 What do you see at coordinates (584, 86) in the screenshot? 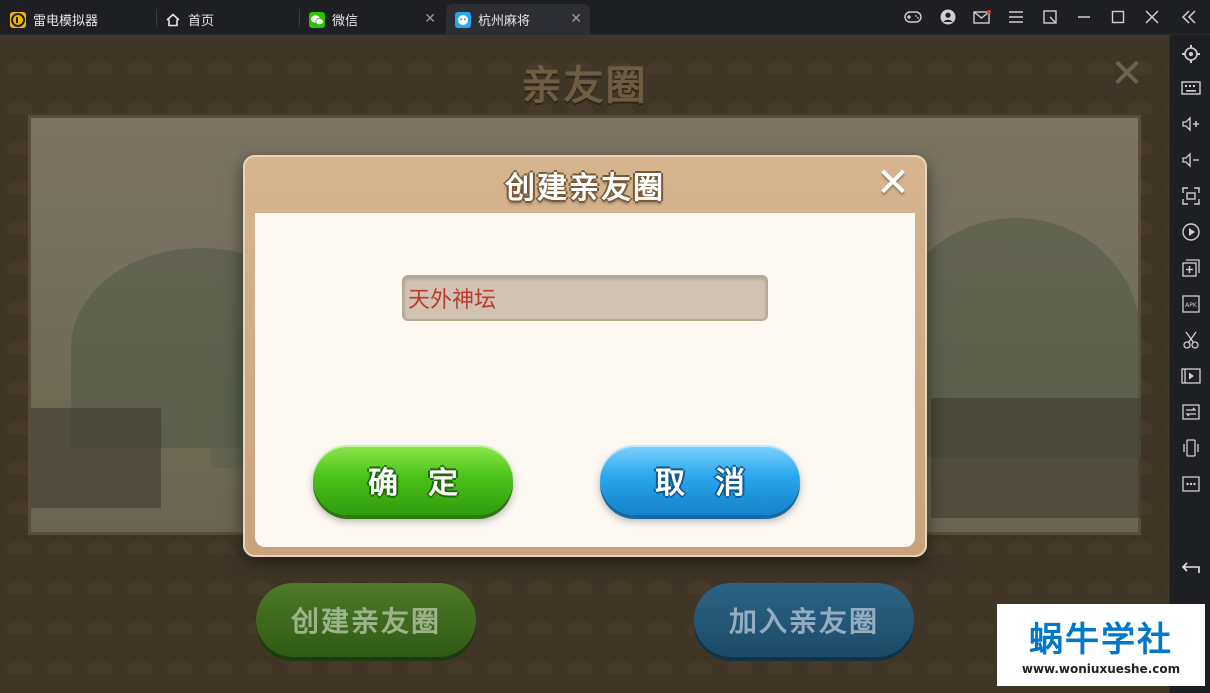
I see `page-title: 亲友圈` at bounding box center [584, 86].